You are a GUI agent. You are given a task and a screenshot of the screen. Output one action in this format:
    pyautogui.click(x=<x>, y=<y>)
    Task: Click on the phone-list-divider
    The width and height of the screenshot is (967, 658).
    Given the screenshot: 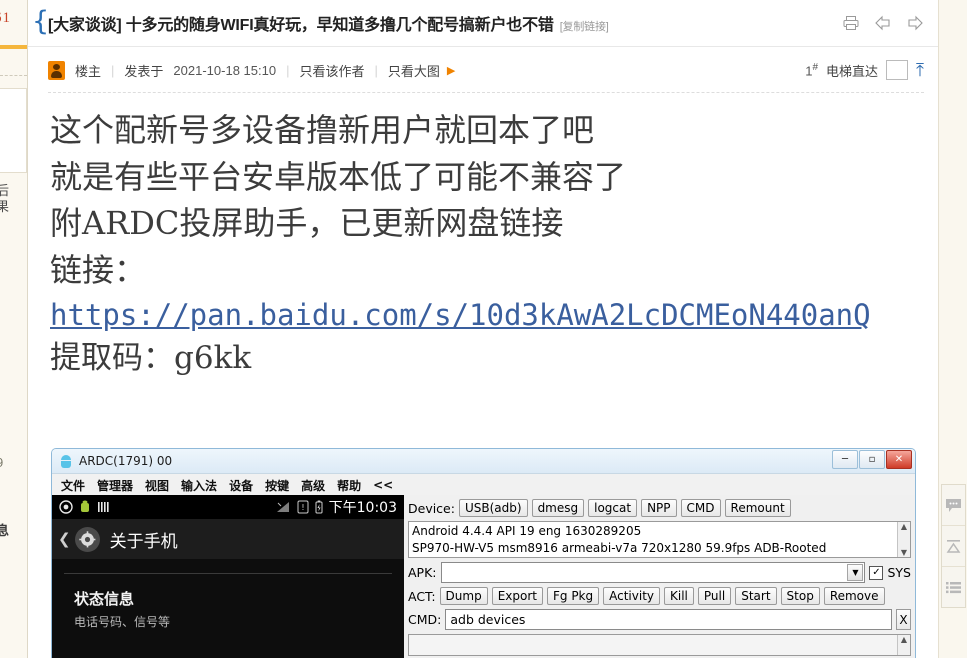 What is the action you would take?
    pyautogui.click(x=228, y=573)
    